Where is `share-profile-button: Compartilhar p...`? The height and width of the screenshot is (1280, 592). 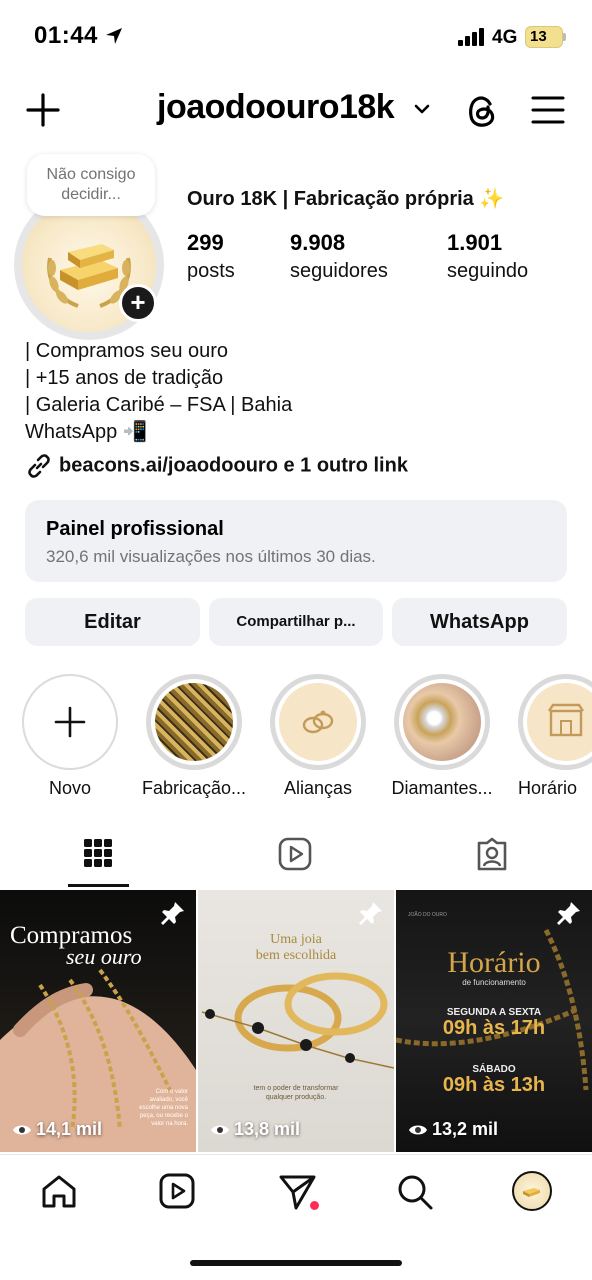
share-profile-button: Compartilhar p... is located at coordinates (296, 622).